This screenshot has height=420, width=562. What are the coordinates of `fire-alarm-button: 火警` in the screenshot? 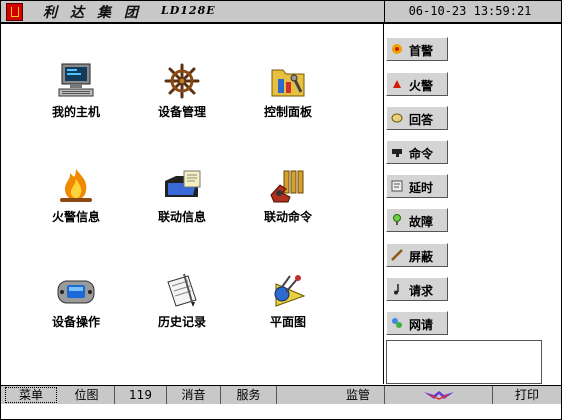 It's located at (417, 84).